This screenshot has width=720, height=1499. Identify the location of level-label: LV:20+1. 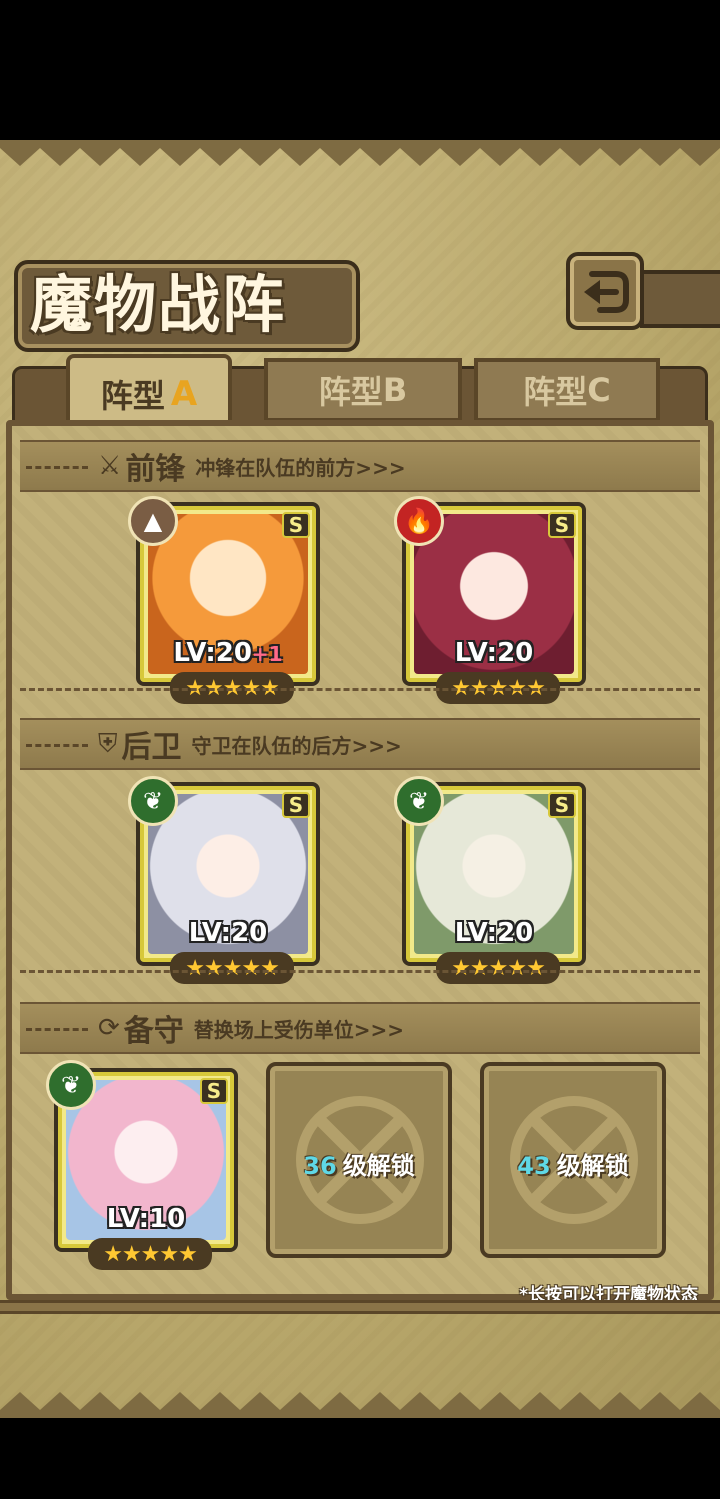
(228, 653).